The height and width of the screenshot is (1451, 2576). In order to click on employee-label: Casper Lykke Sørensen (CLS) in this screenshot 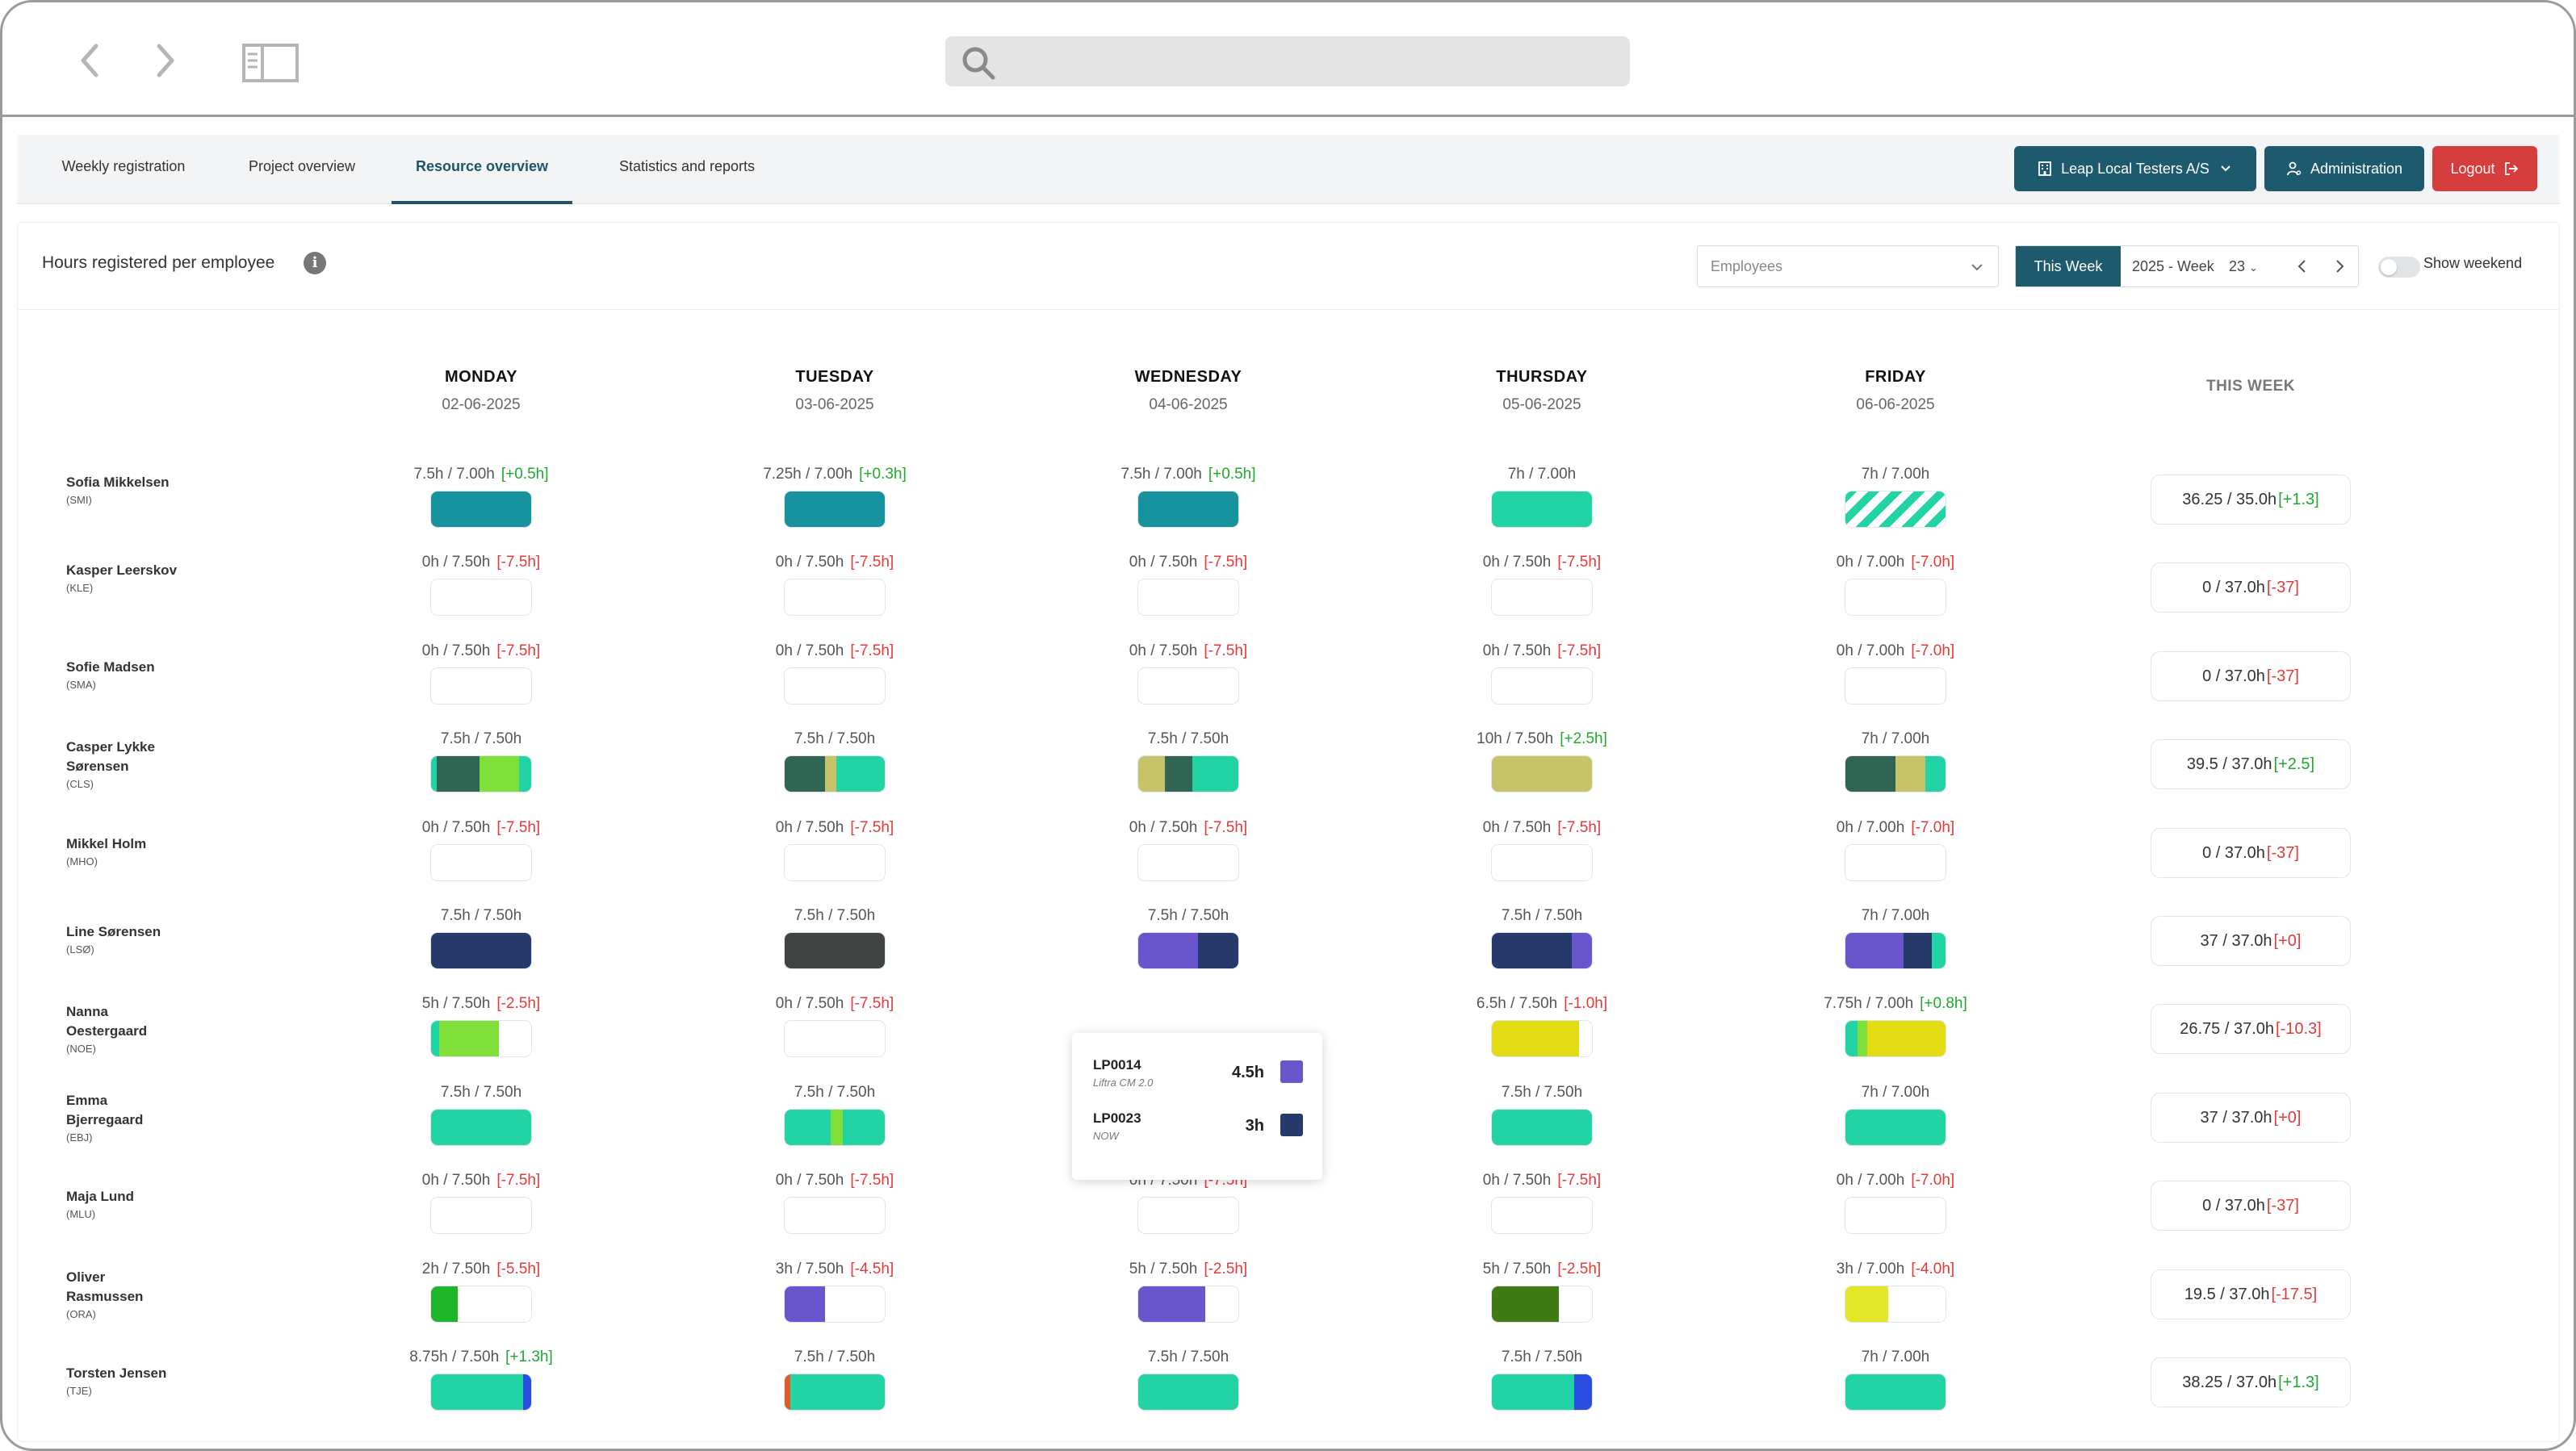, I will do `click(123, 764)`.